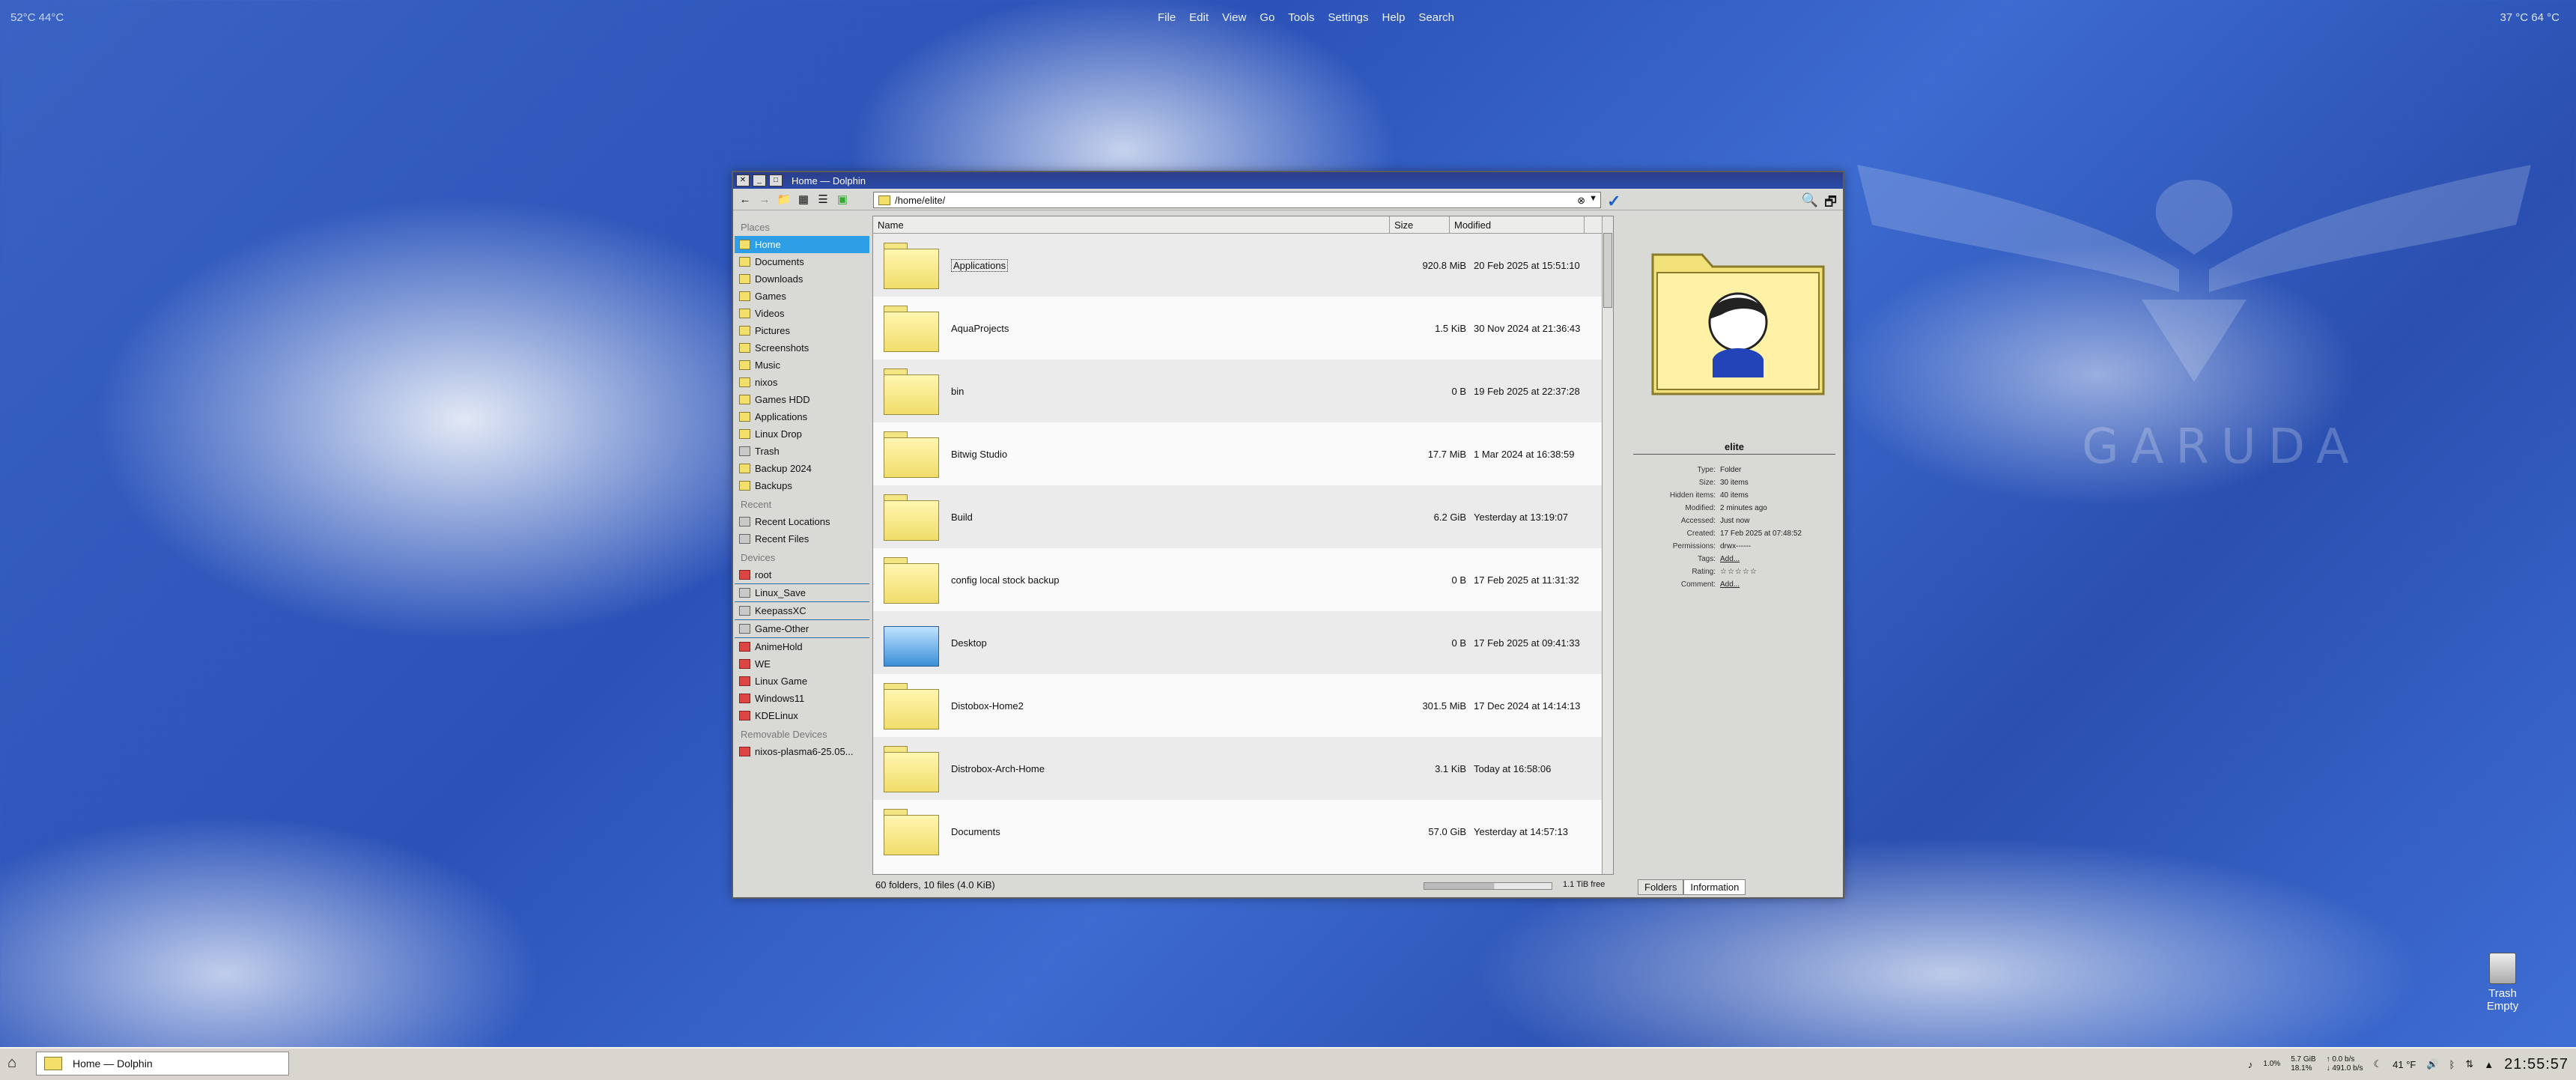 This screenshot has width=2576, height=1080. Describe the element at coordinates (1527, 265) in the screenshot. I see `file-modified: 20 Feb 2025 at 15:51:10` at that location.